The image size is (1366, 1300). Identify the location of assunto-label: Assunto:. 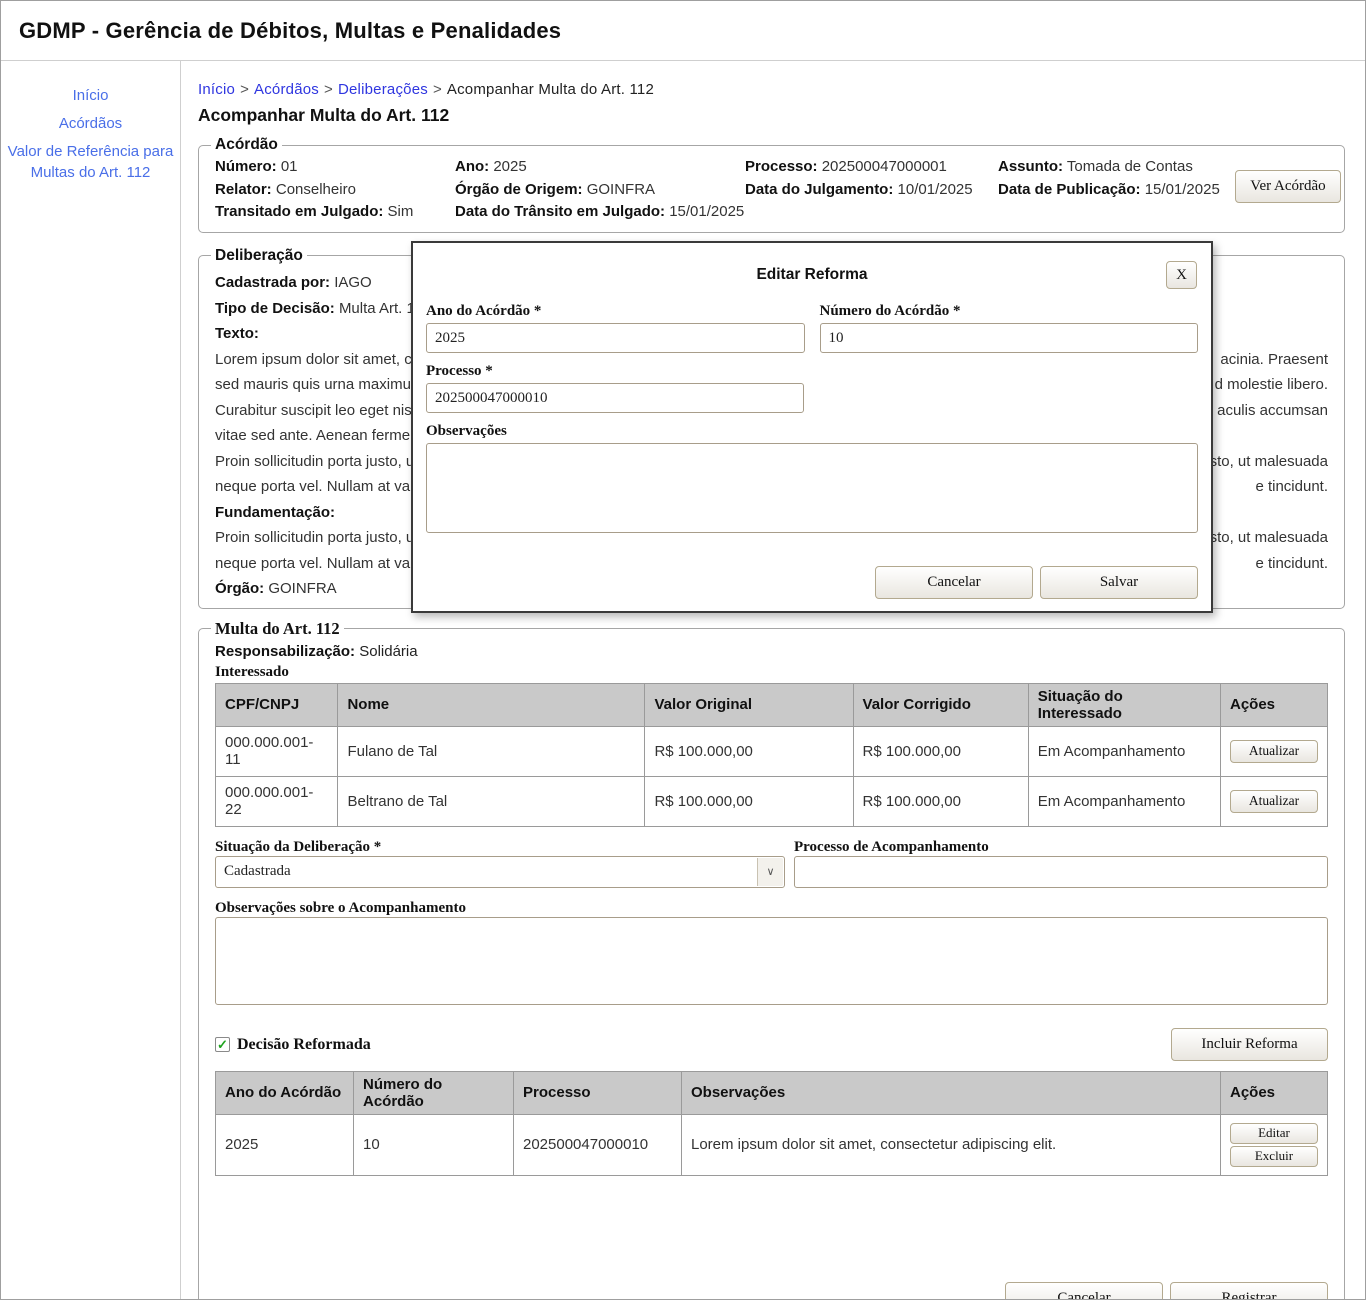
(1030, 166).